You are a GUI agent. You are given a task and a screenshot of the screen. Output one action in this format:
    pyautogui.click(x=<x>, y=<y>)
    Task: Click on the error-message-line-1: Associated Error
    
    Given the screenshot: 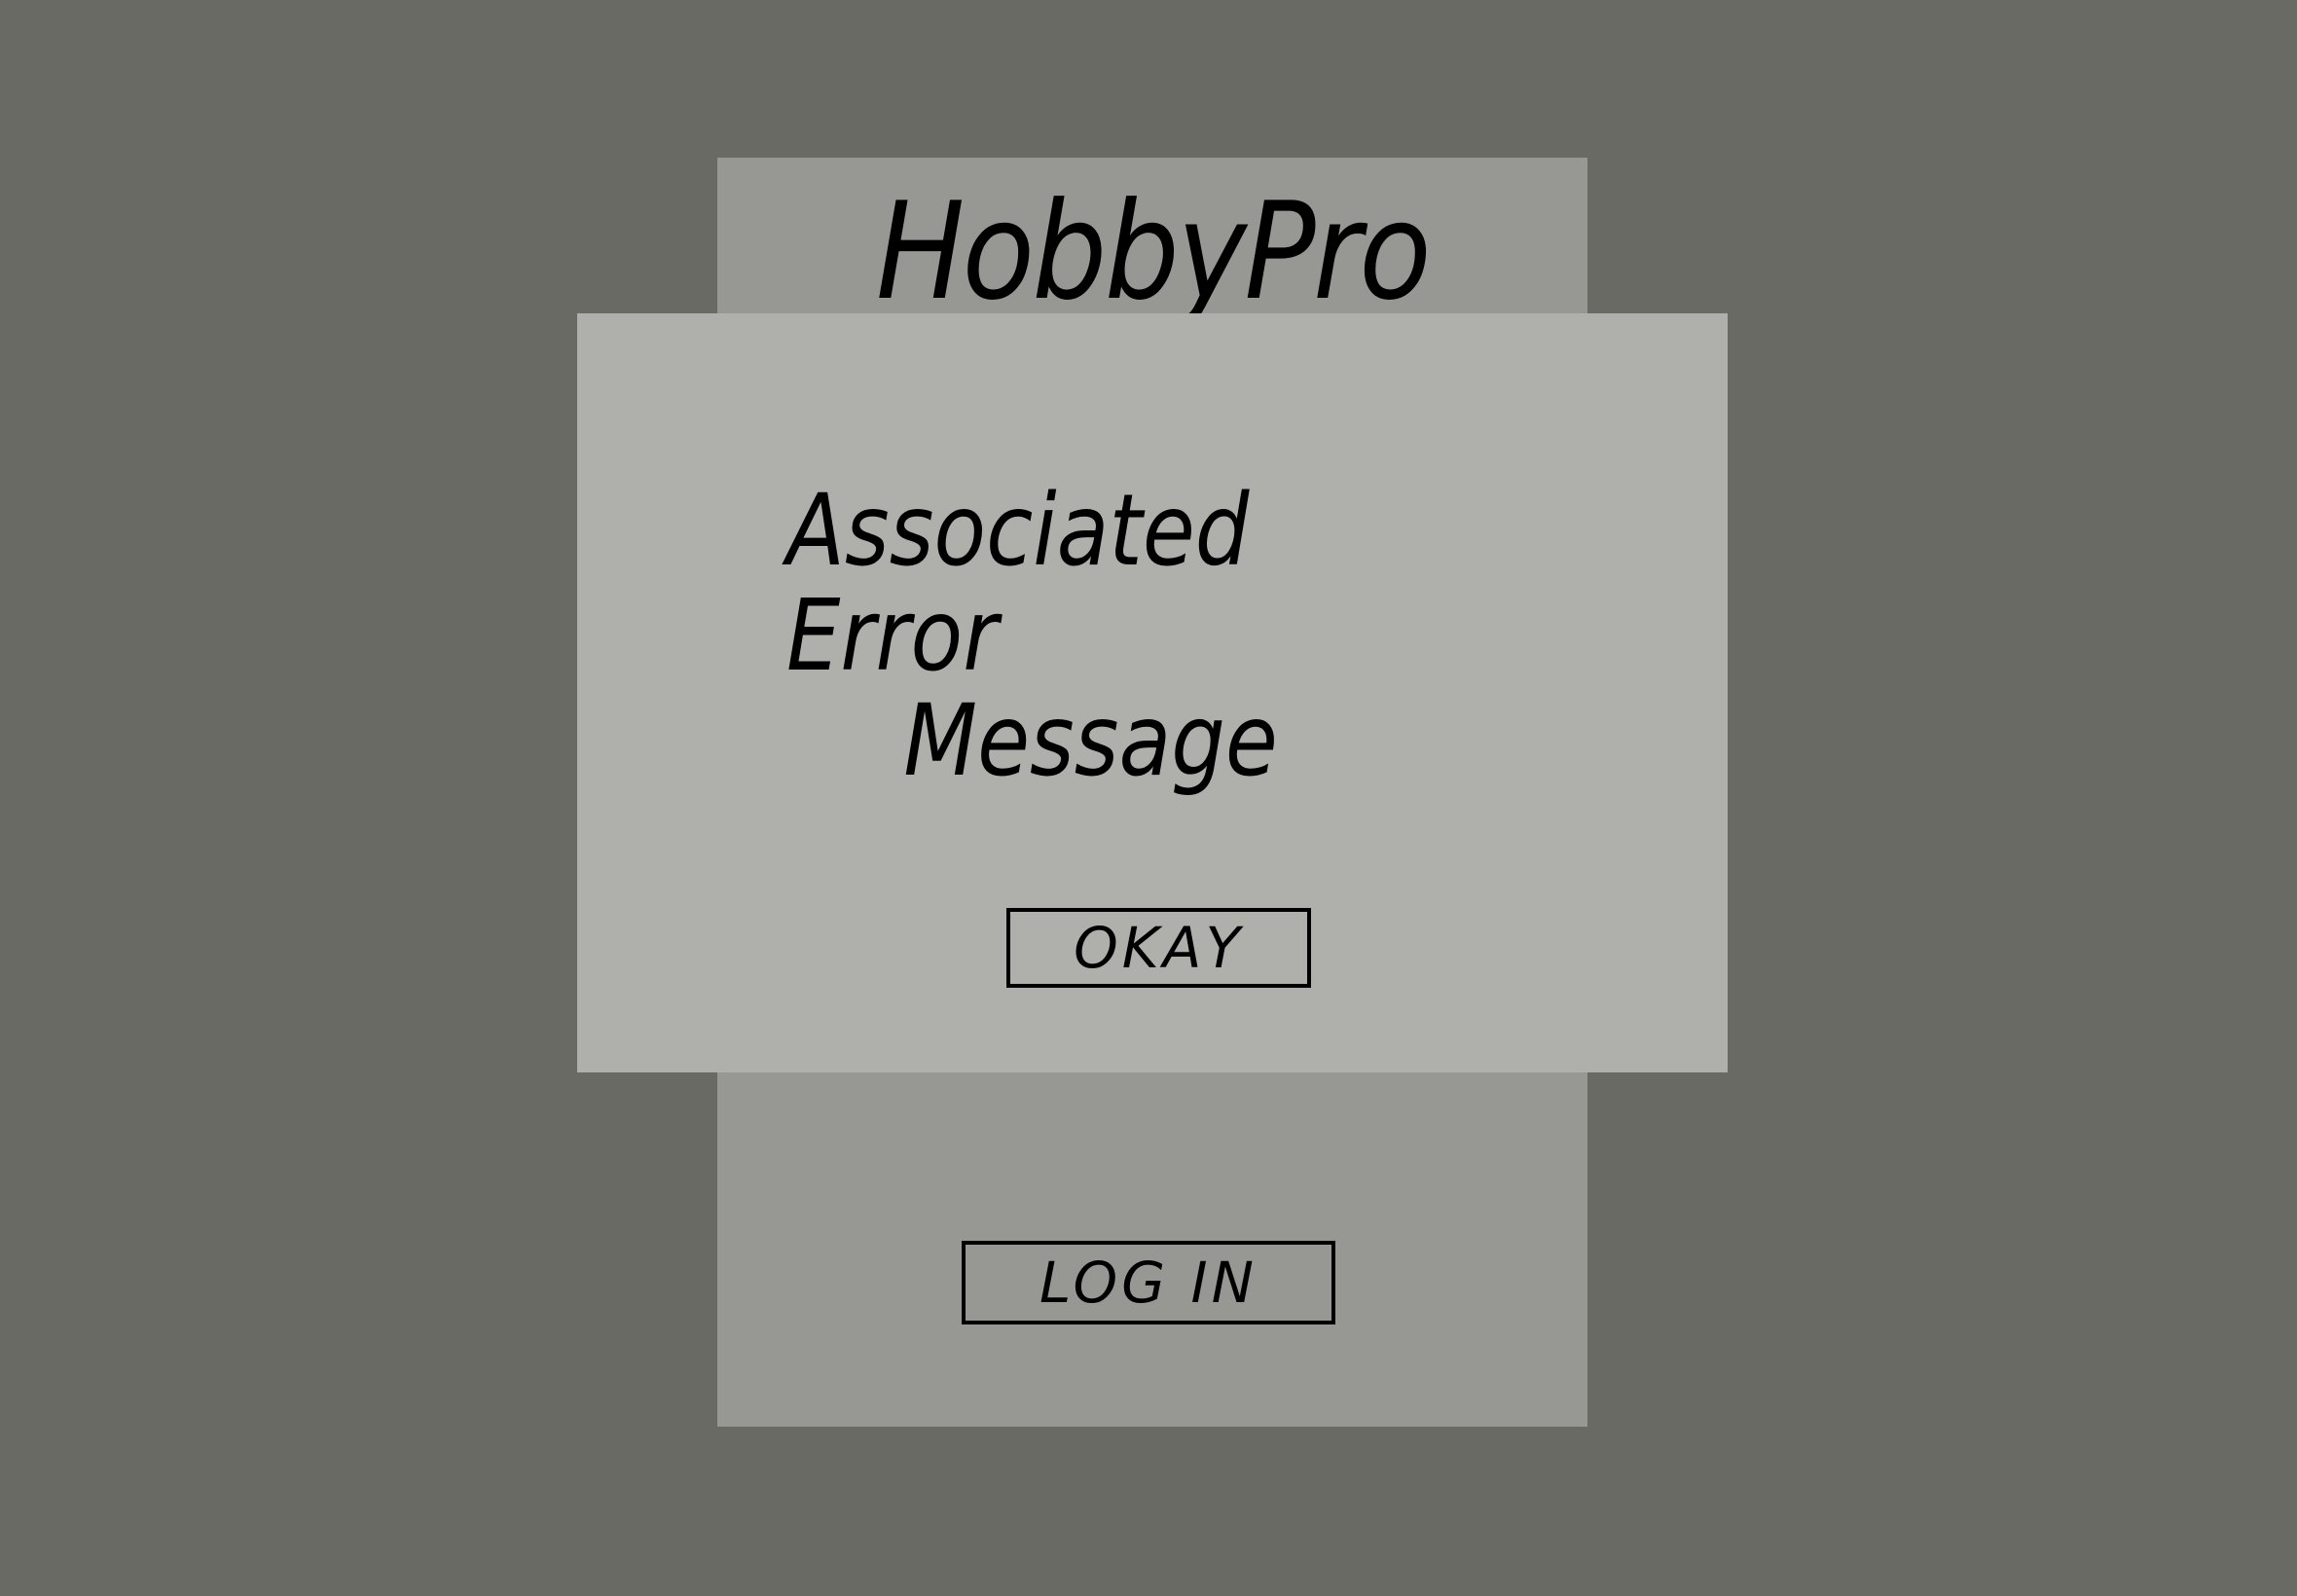 What is the action you would take?
    pyautogui.click(x=1018, y=583)
    